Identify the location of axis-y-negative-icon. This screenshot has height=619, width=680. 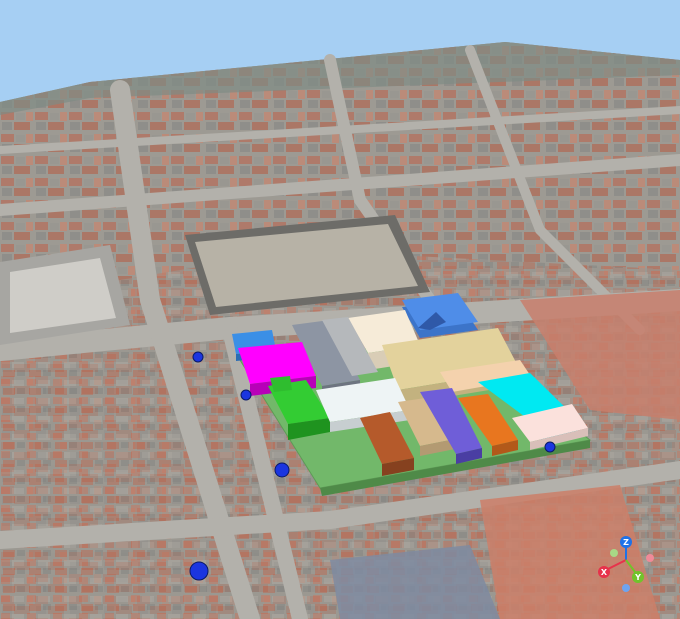
(614, 553).